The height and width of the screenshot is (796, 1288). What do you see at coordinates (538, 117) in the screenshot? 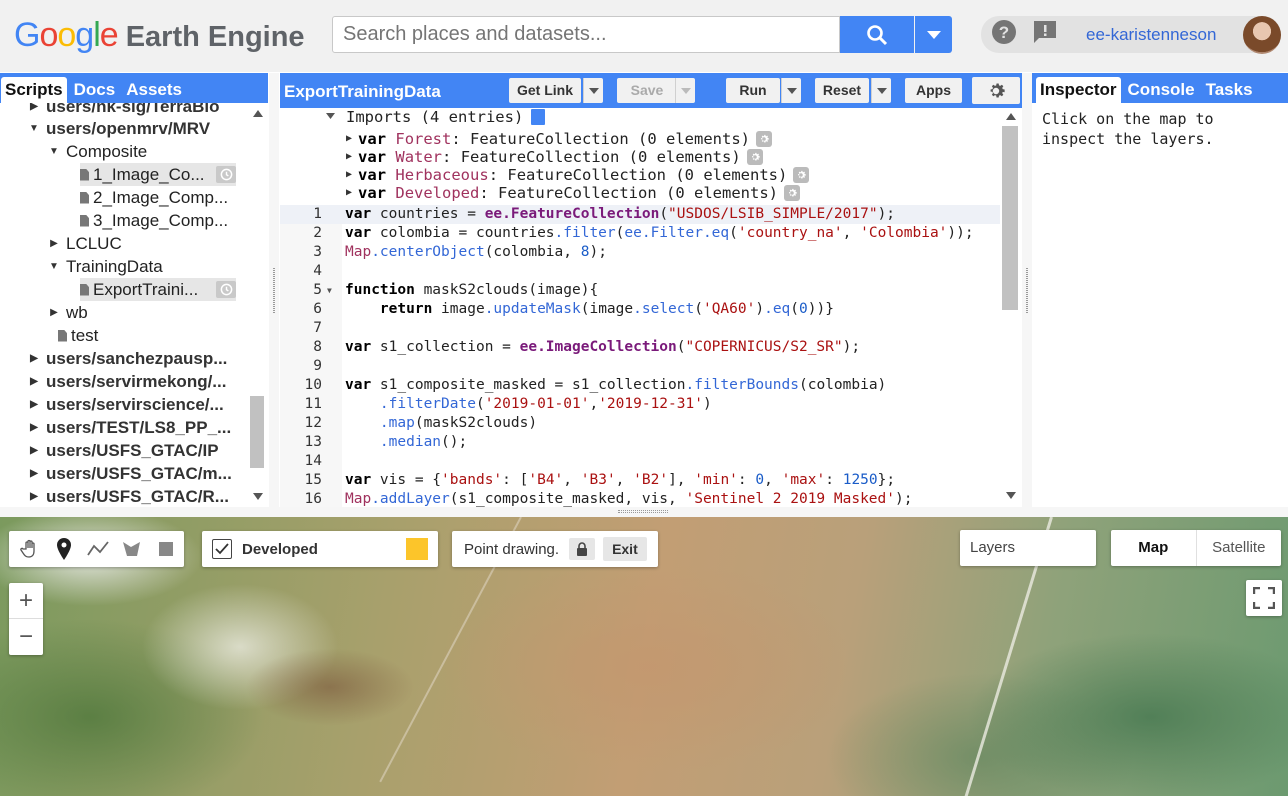
I see `show-script-icon` at bounding box center [538, 117].